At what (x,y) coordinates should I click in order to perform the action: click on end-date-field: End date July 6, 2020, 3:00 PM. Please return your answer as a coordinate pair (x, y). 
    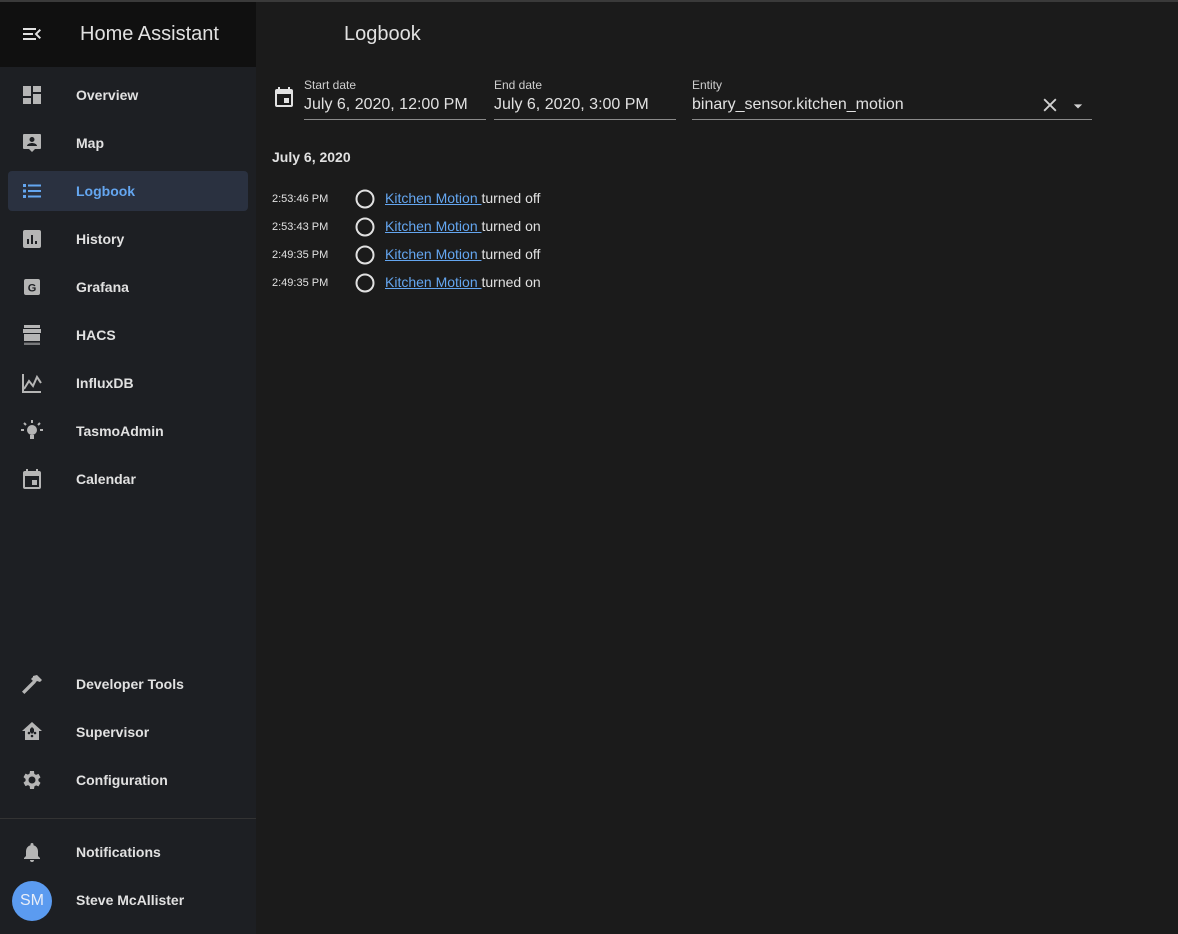
    Looking at the image, I should click on (585, 98).